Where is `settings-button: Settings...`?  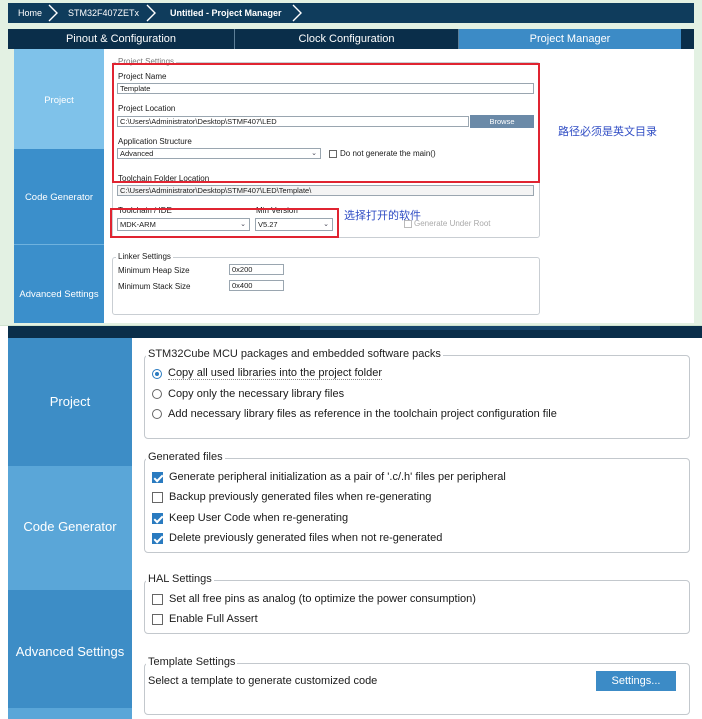 settings-button: Settings... is located at coordinates (636, 681).